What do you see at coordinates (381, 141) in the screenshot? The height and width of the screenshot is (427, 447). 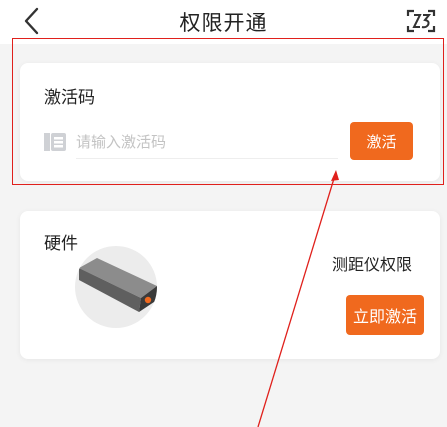 I see `activate-button: 激活` at bounding box center [381, 141].